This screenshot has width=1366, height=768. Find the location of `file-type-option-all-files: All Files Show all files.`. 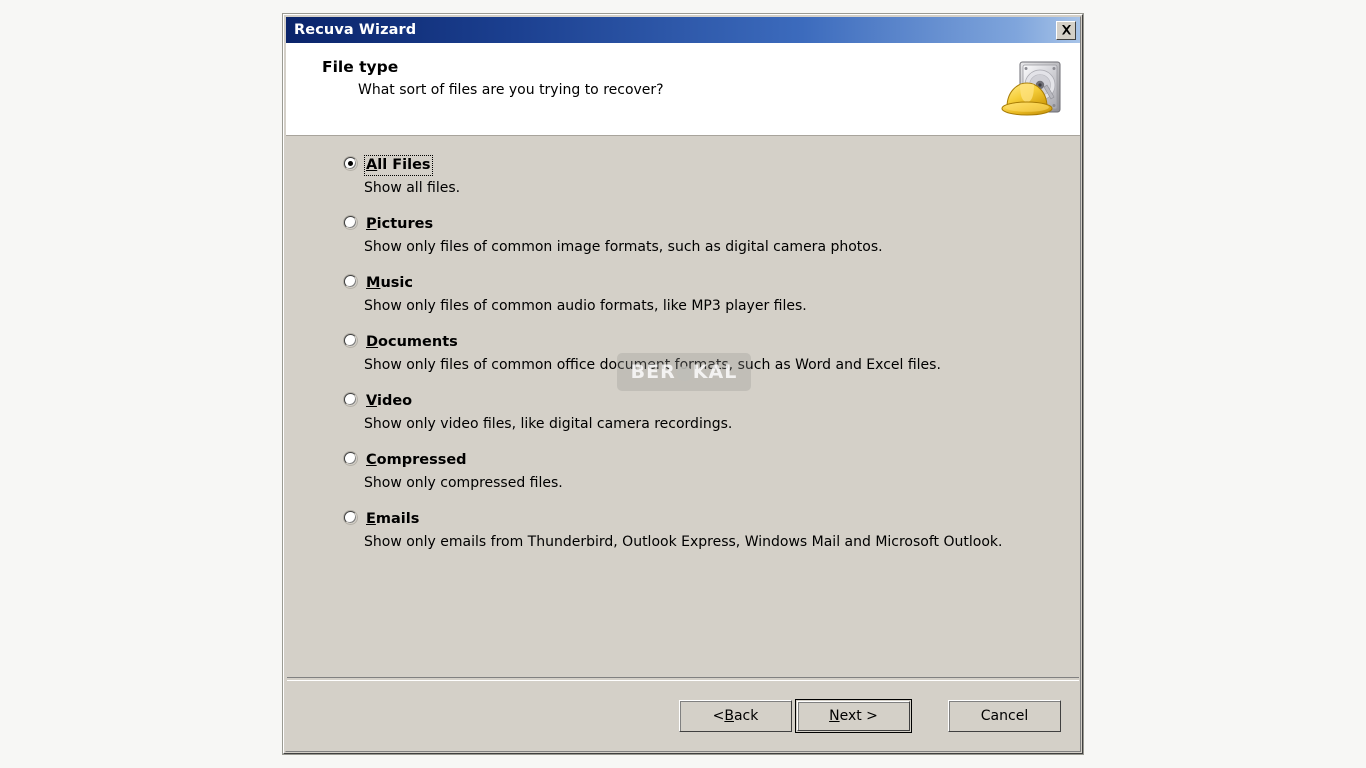

file-type-option-all-files: All Files Show all files. is located at coordinates (683, 176).